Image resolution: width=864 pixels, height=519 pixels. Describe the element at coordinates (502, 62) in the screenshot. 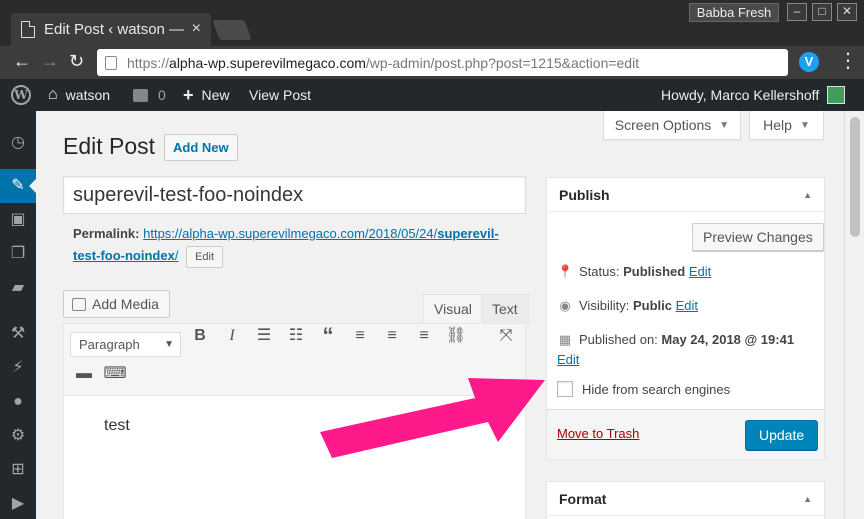

I see `url-path: /wp-admin/post.php?post=1215&action=edit` at that location.